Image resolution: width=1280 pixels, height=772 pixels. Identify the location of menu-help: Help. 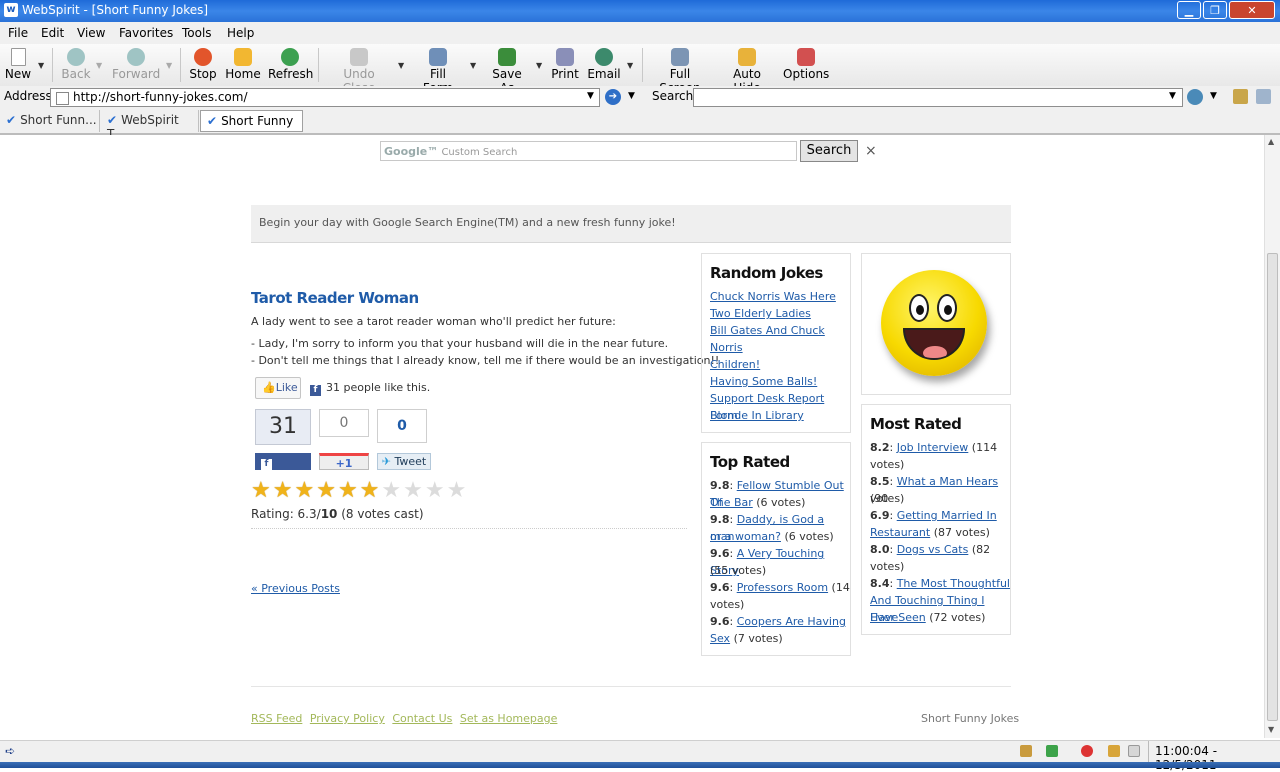
(240, 33).